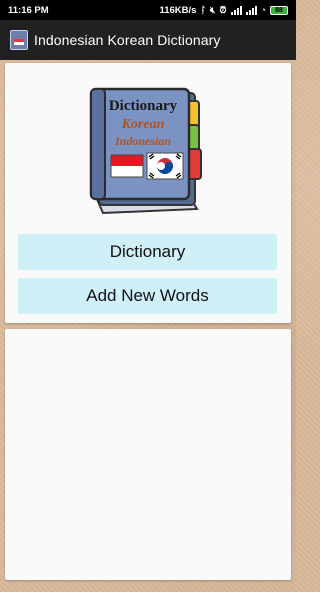 This screenshot has height=592, width=320. Describe the element at coordinates (147, 252) in the screenshot. I see `dictionary-button: Dictionary` at that location.